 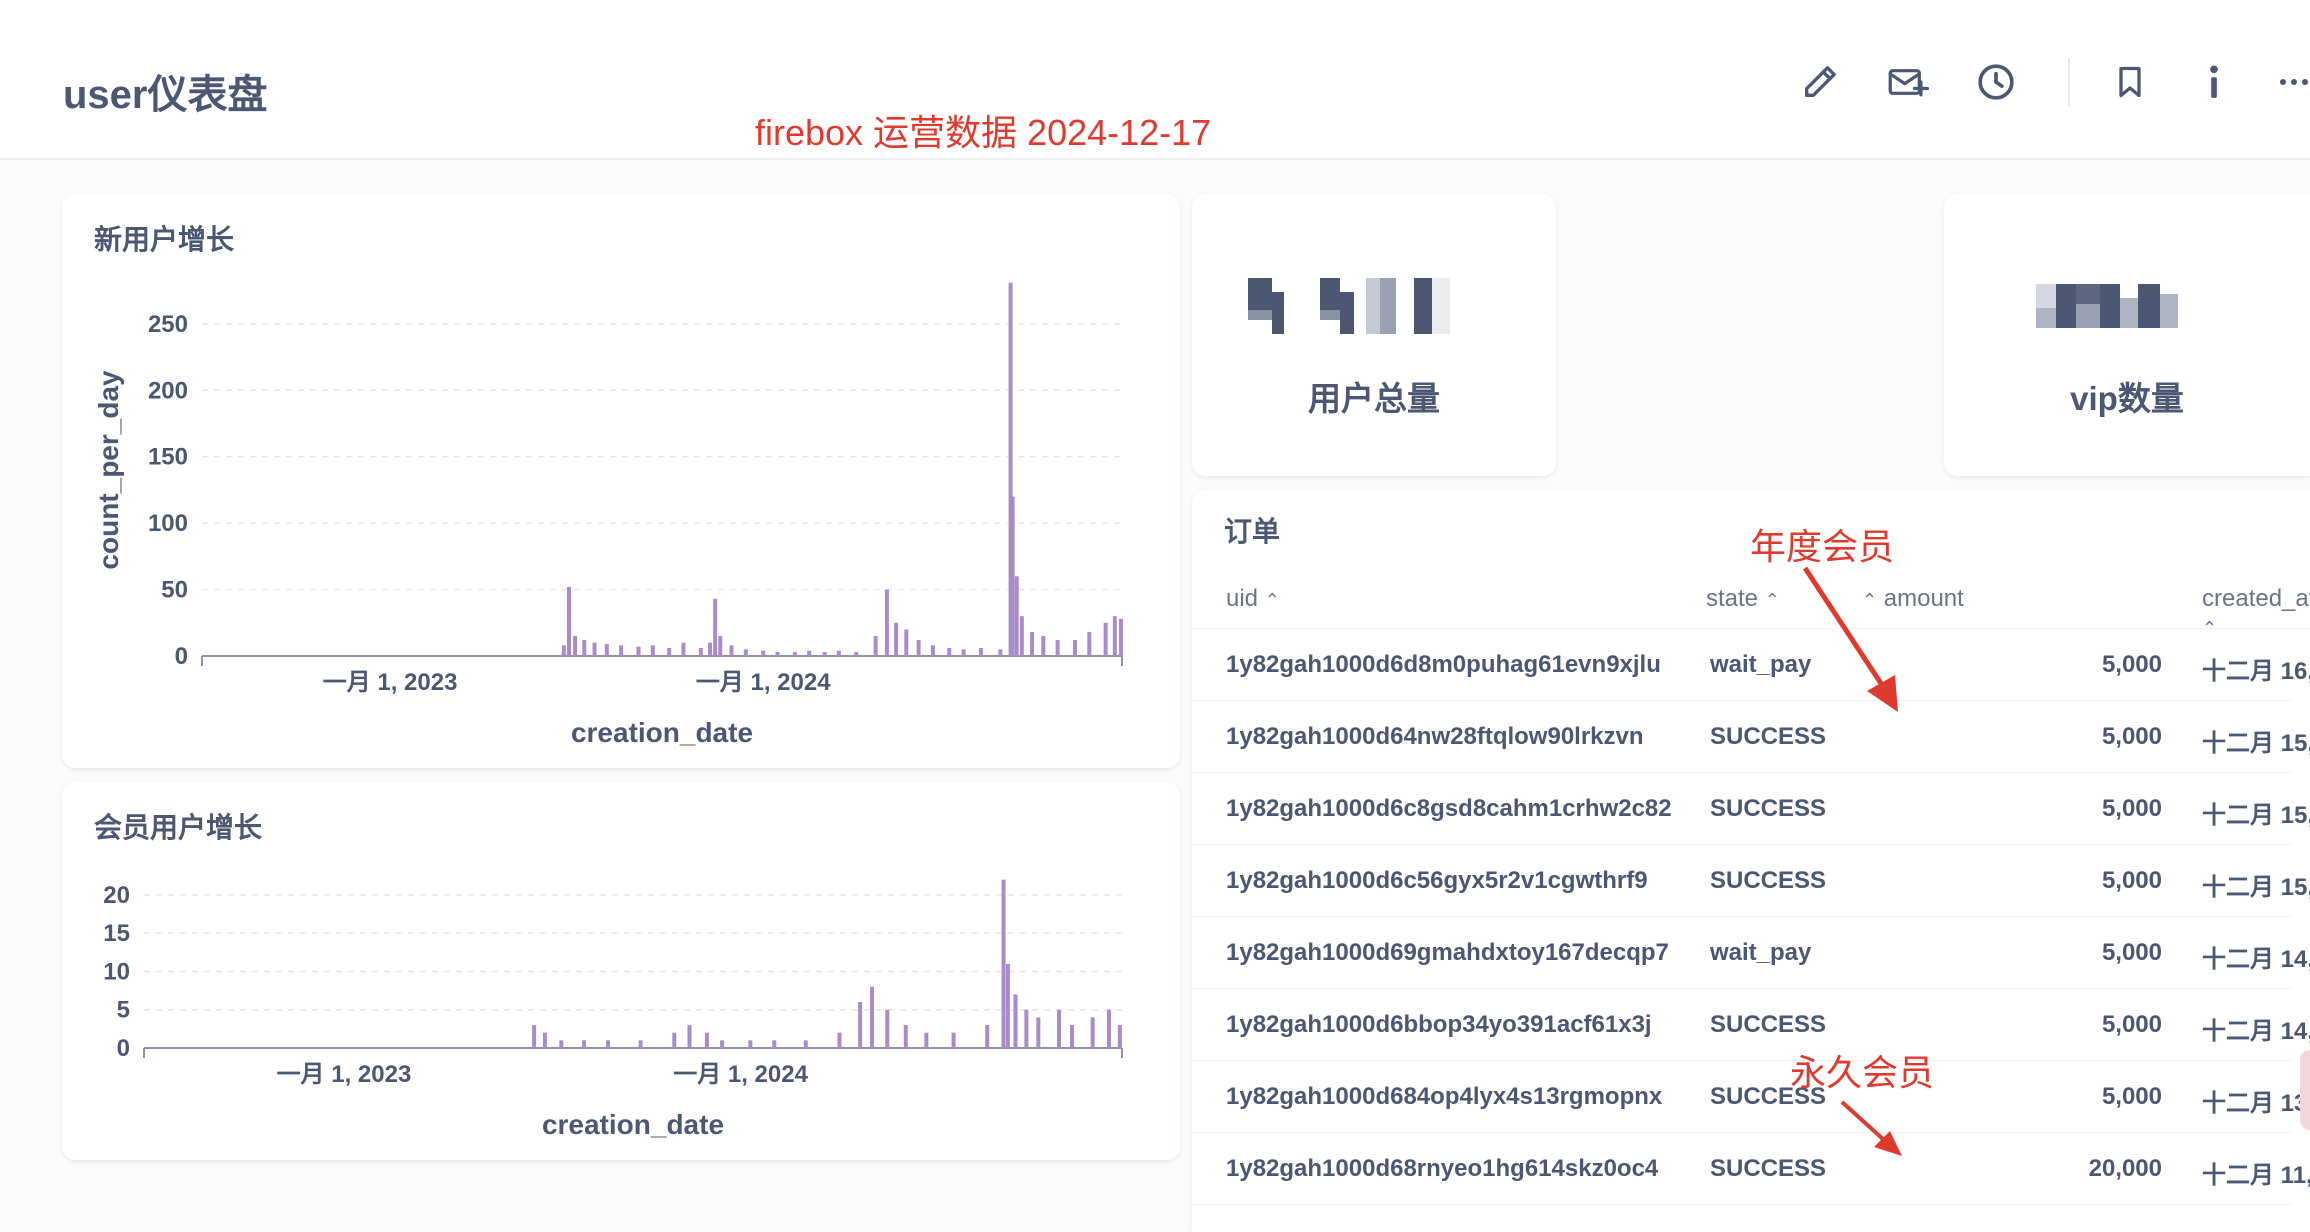 What do you see at coordinates (1882, 693) in the screenshot?
I see `annual-arrowhead` at bounding box center [1882, 693].